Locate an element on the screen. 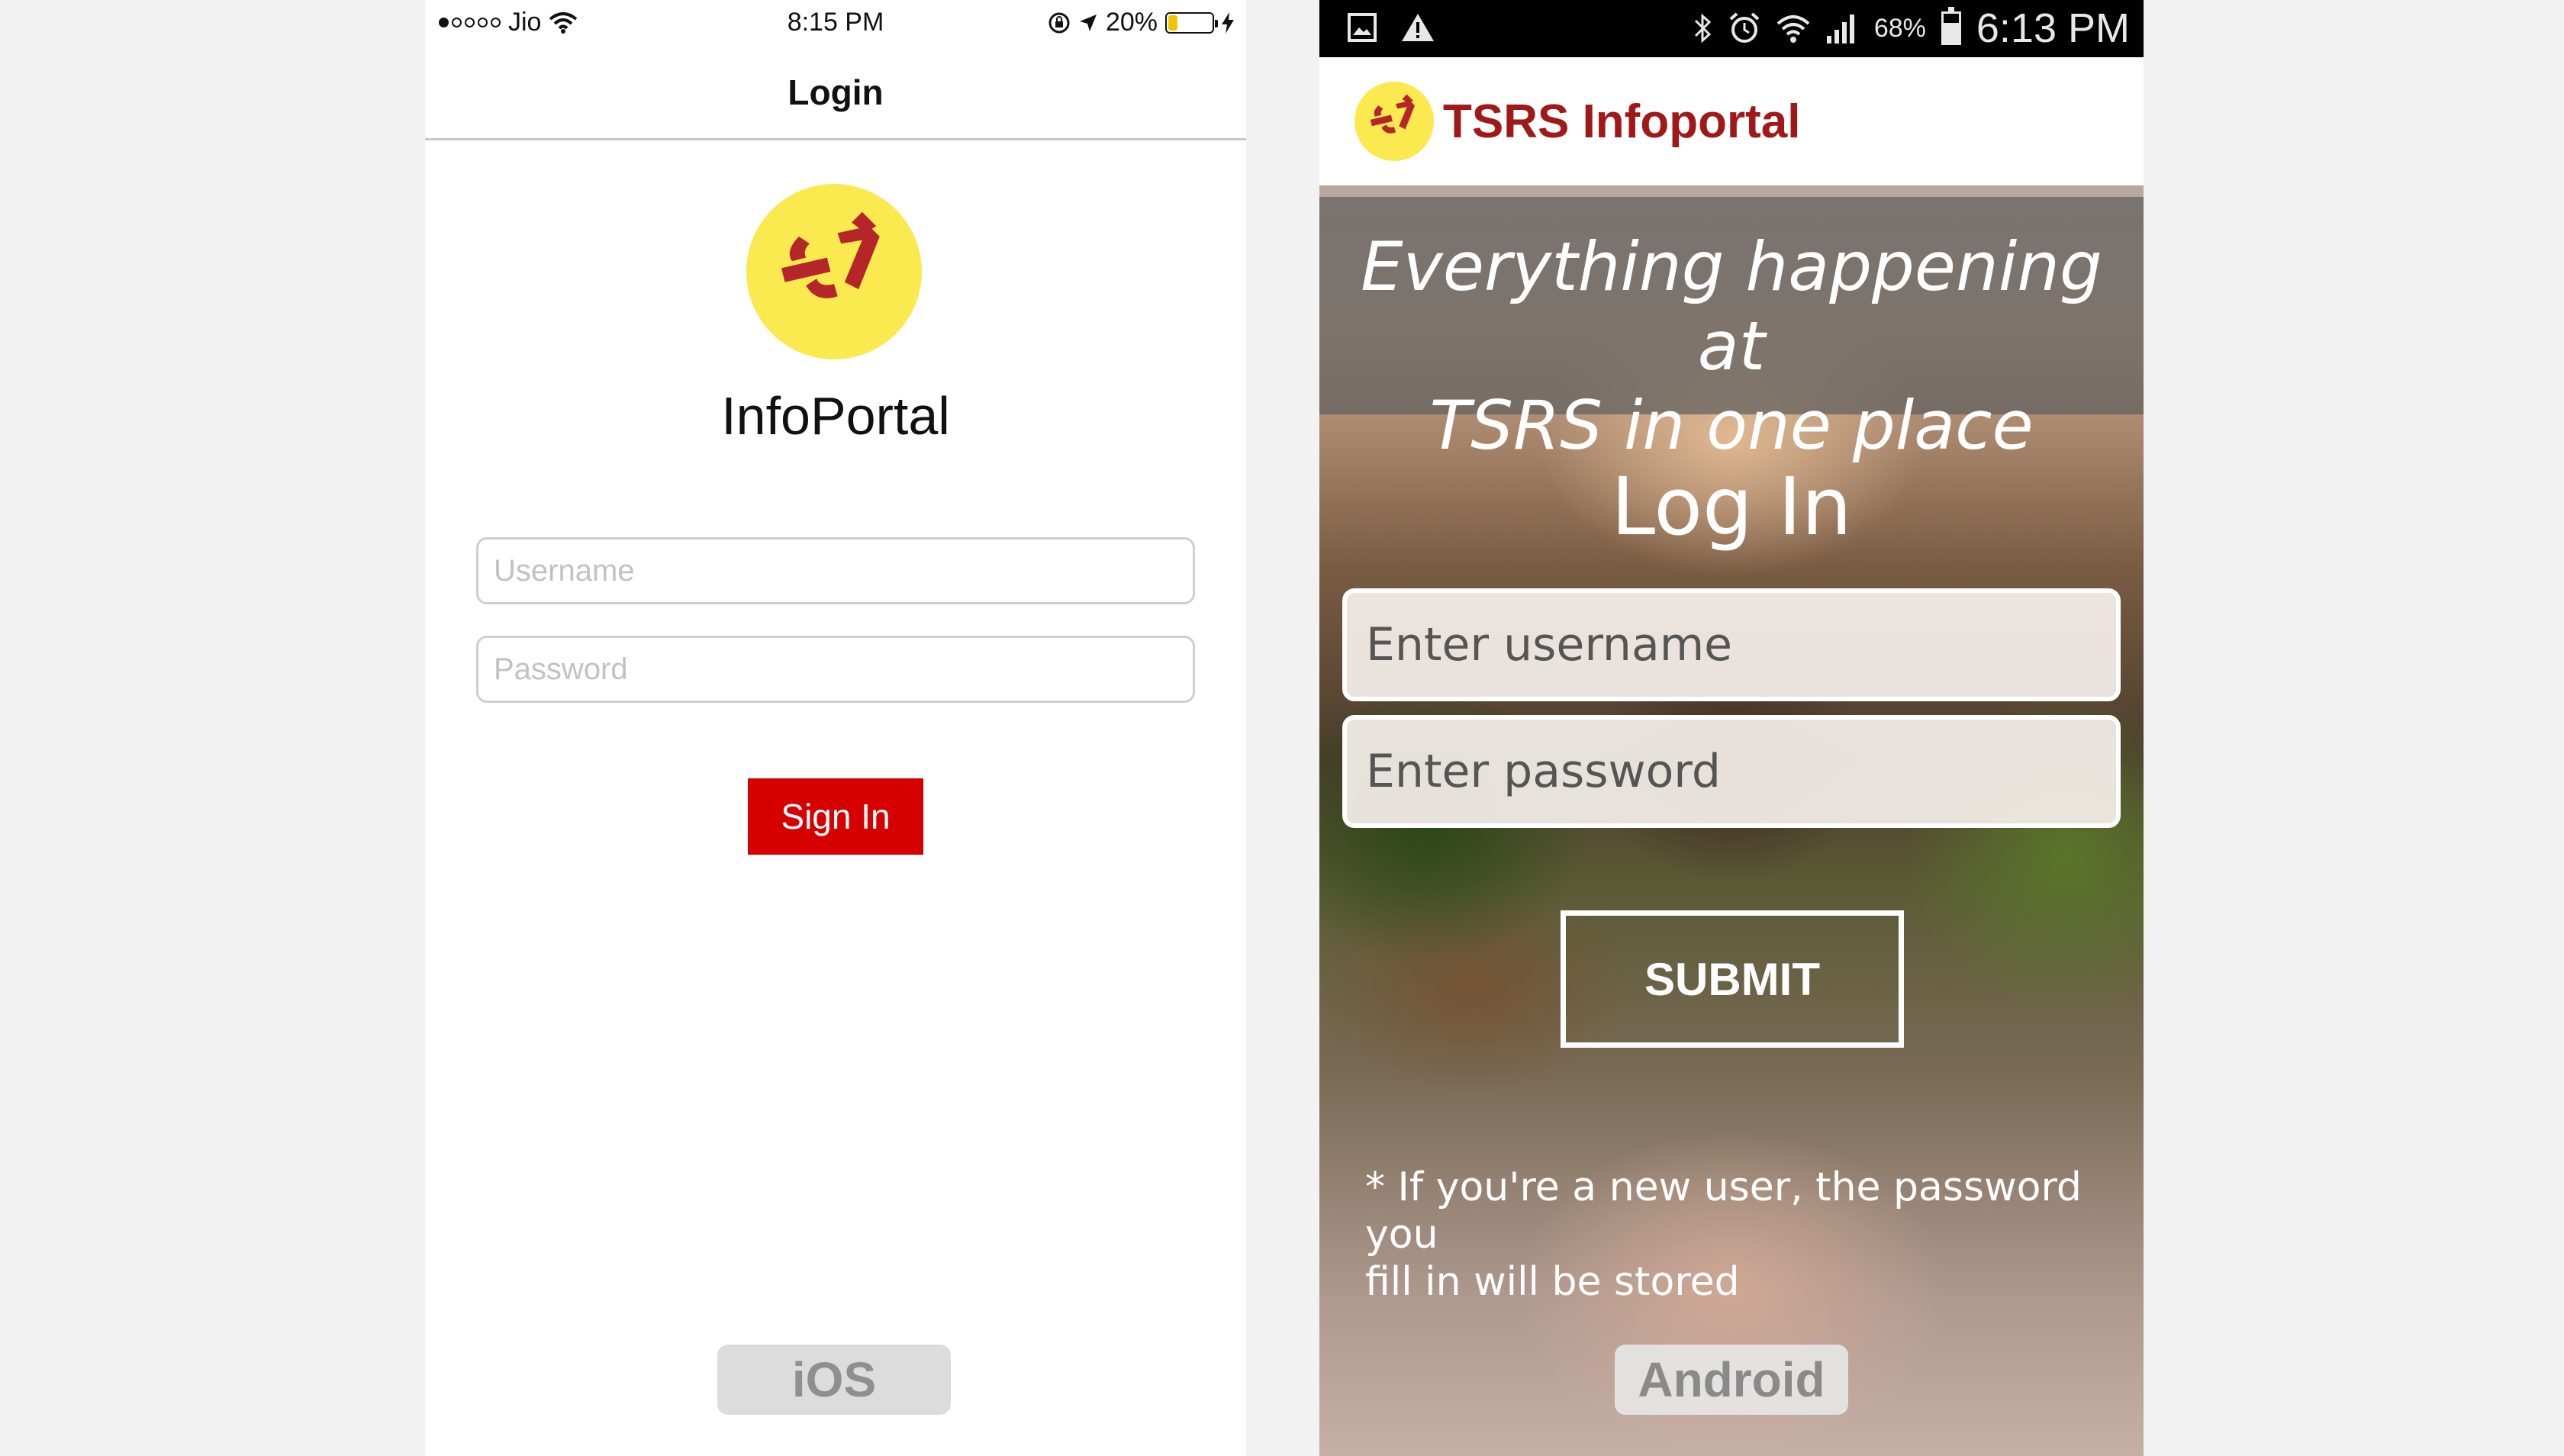  bluetooth-icon is located at coordinates (1702, 28).